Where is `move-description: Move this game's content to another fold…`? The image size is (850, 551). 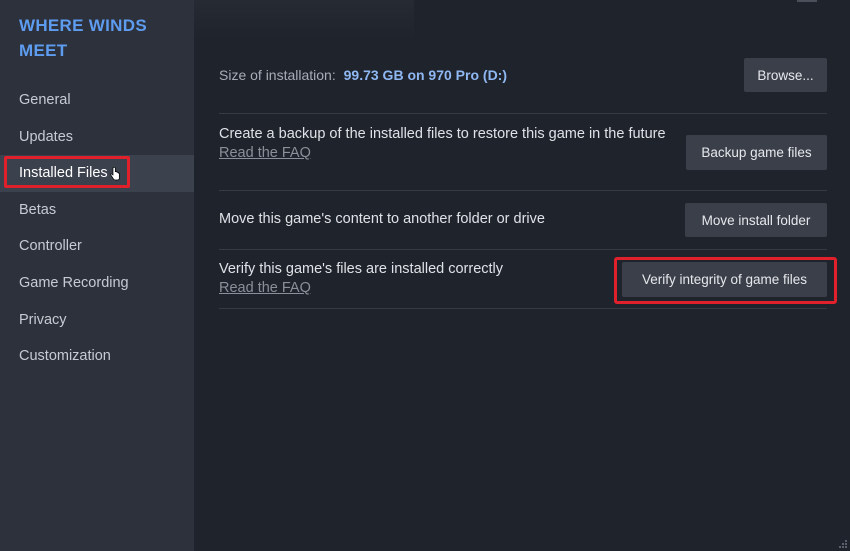 move-description: Move this game's content to another fold… is located at coordinates (429, 219).